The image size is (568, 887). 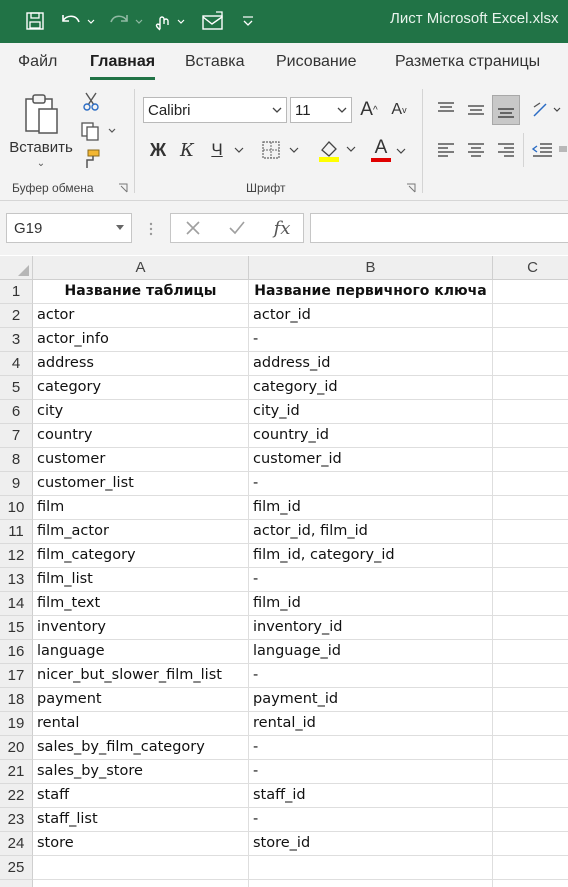 What do you see at coordinates (16, 604) in the screenshot?
I see `row-header: 14` at bounding box center [16, 604].